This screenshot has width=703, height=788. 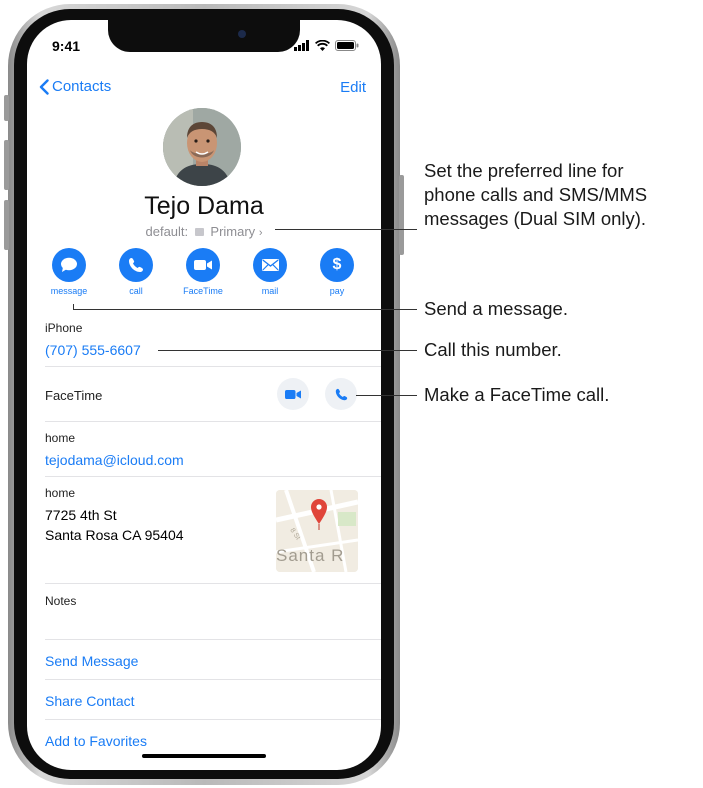 I want to click on default-line-selector: default: Primary ›, so click(x=204, y=231).